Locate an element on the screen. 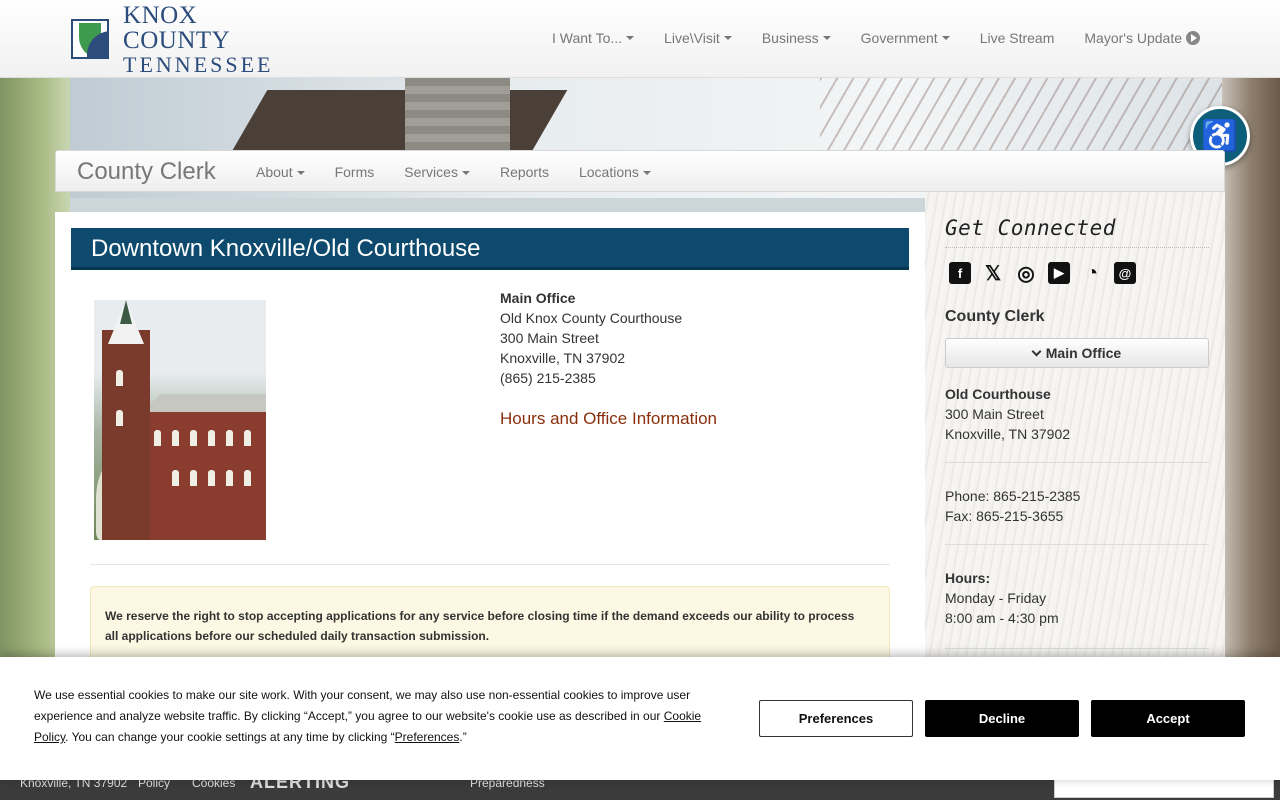  subnav-about: About is located at coordinates (280, 172).